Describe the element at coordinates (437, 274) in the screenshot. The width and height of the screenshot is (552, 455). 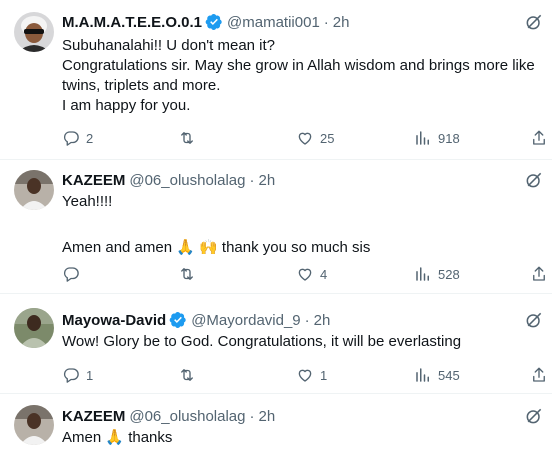
I see `views-button: 528` at that location.